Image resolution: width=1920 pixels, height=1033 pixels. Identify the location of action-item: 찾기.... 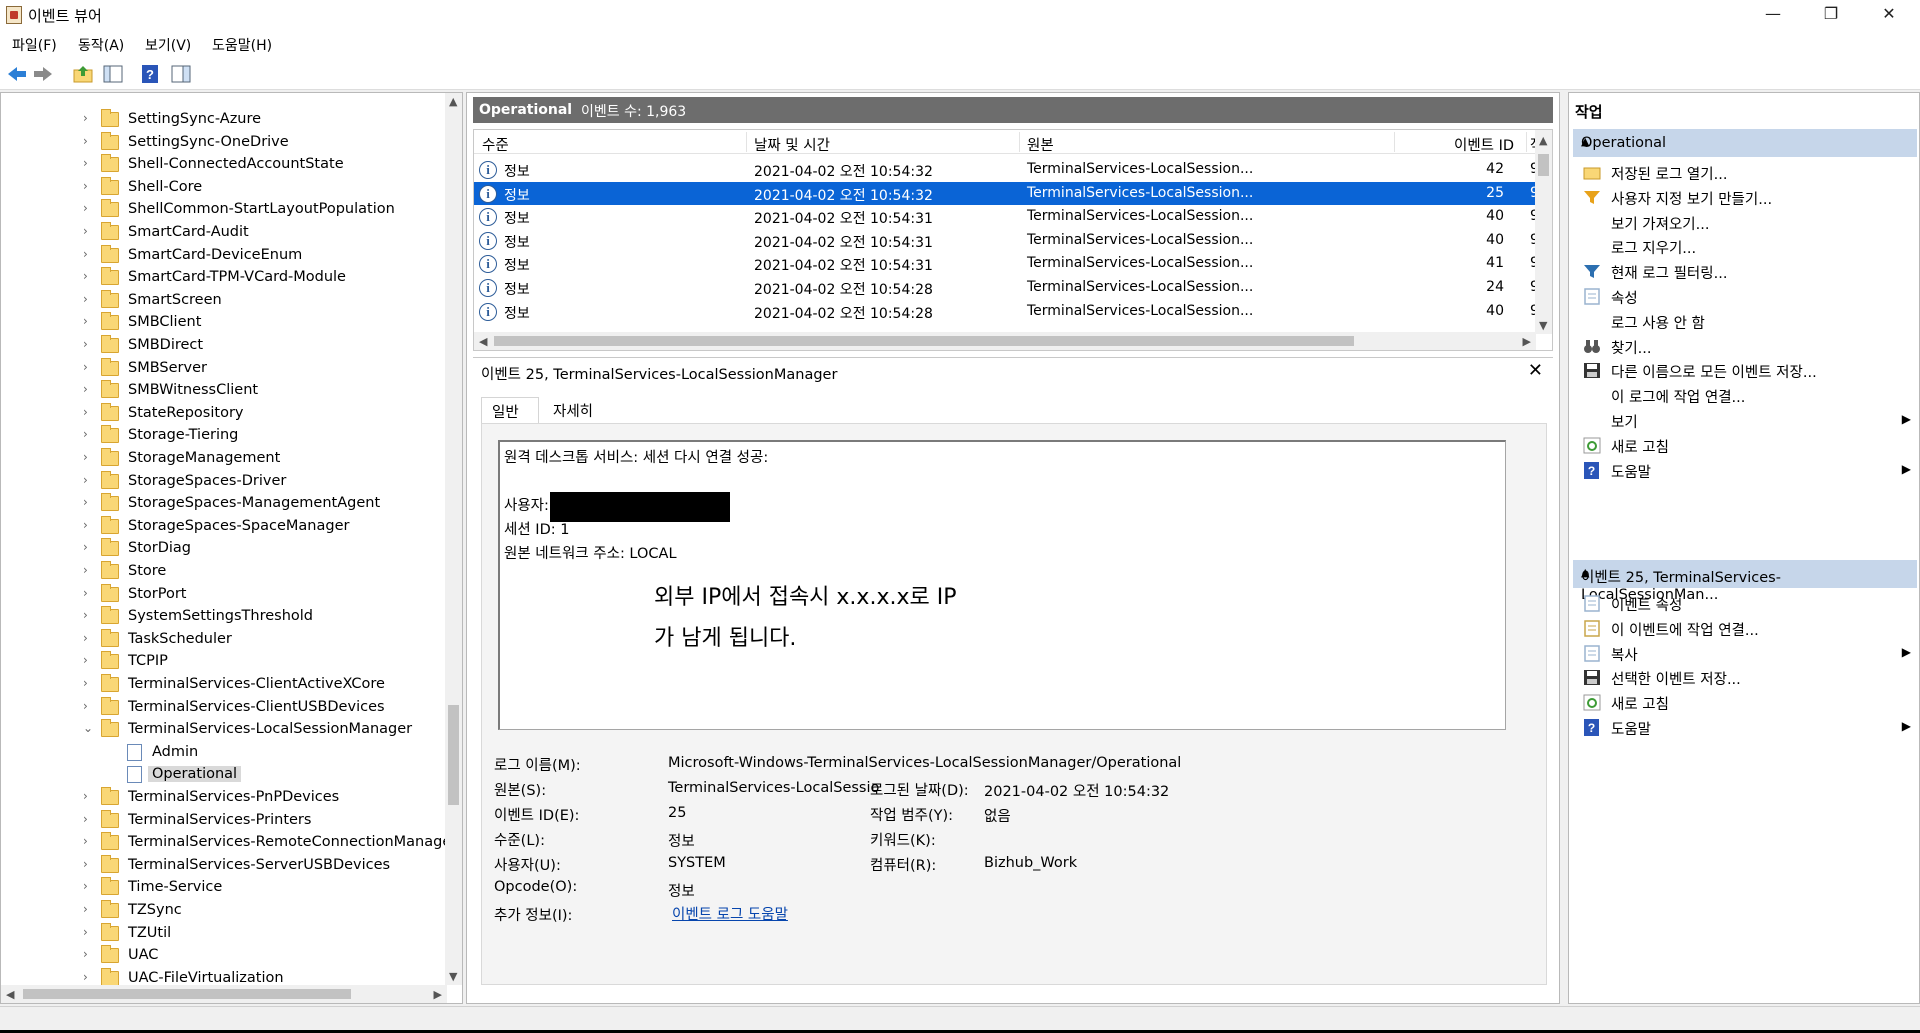
(1745, 346).